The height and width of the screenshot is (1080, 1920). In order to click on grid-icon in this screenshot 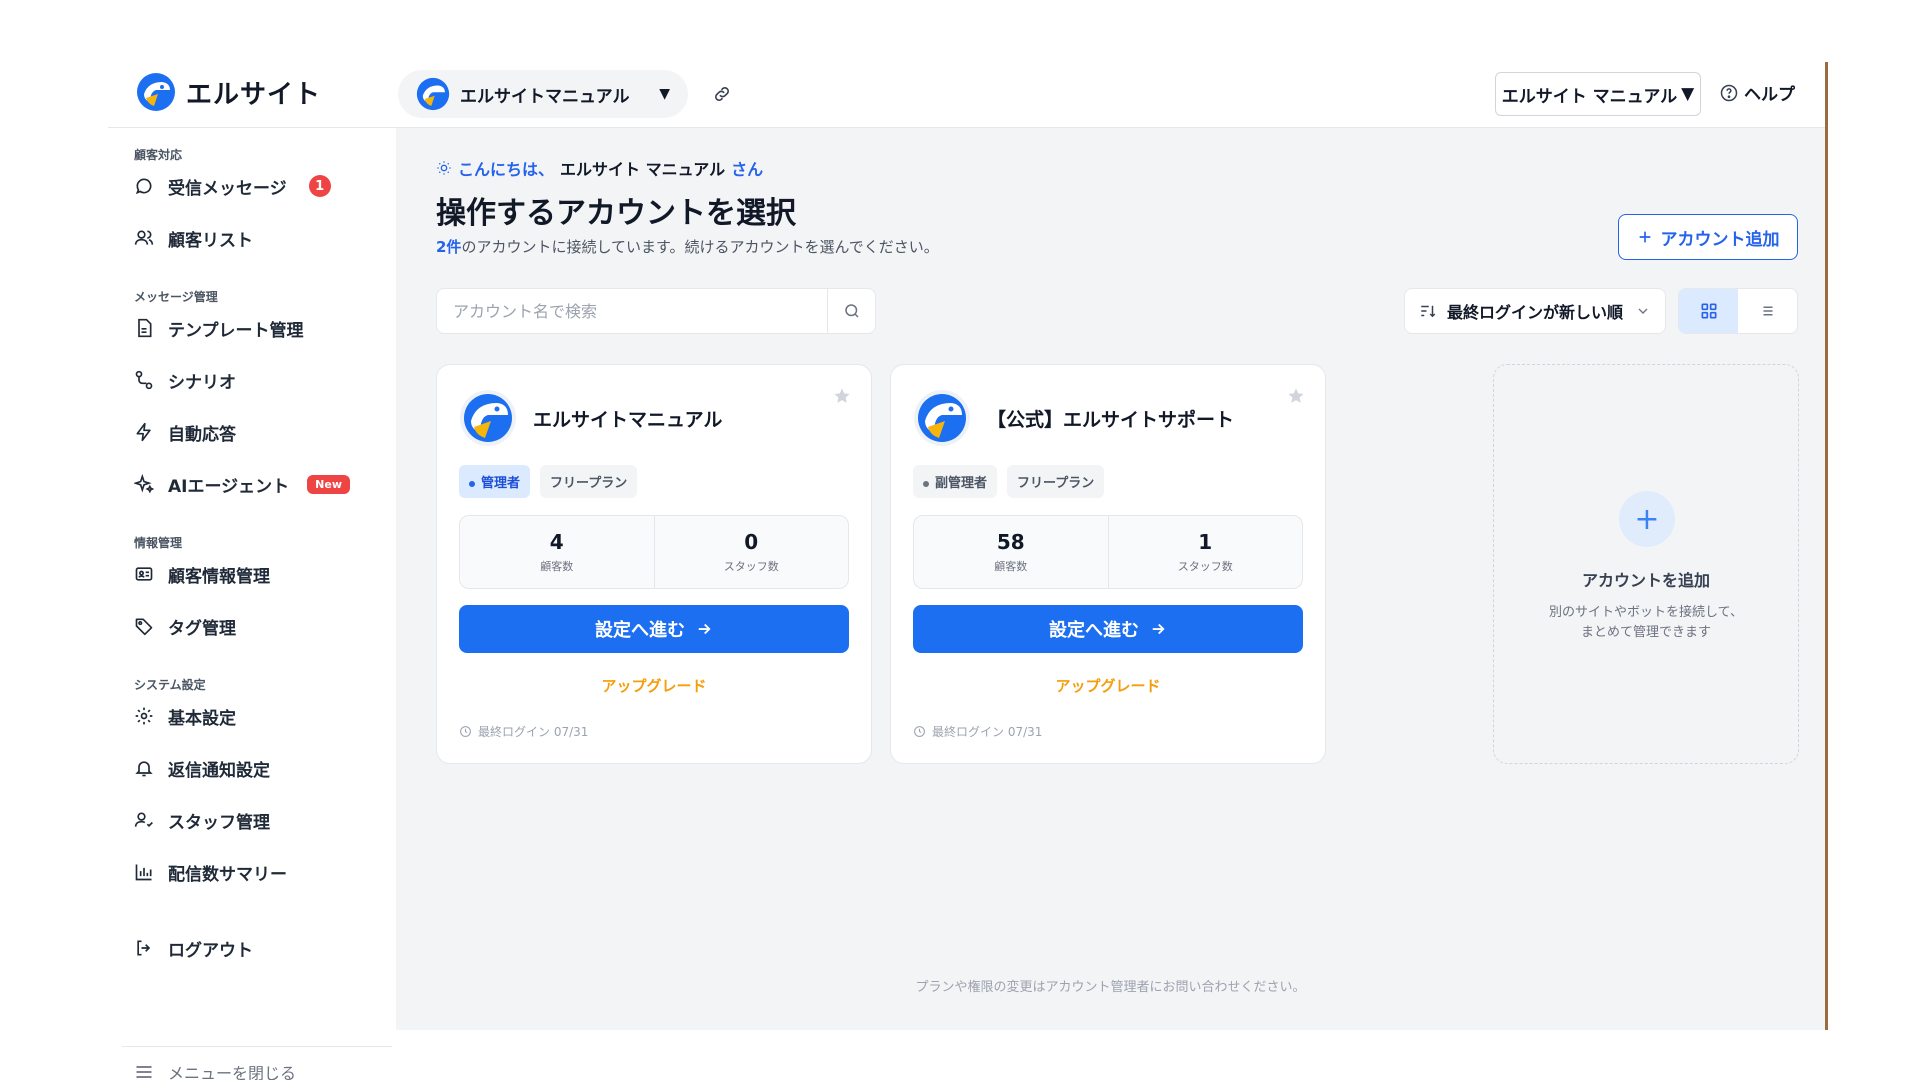, I will do `click(1708, 311)`.